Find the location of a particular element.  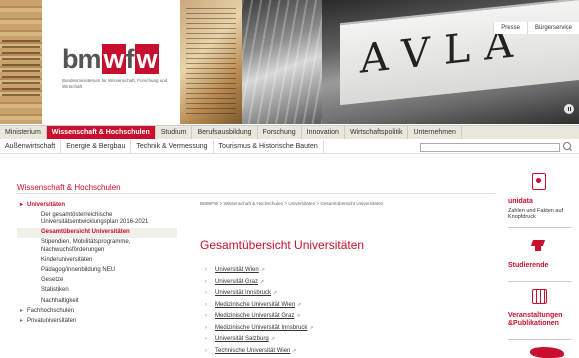

nav-berufsausbildung: Berufsausbildung is located at coordinates (225, 132).